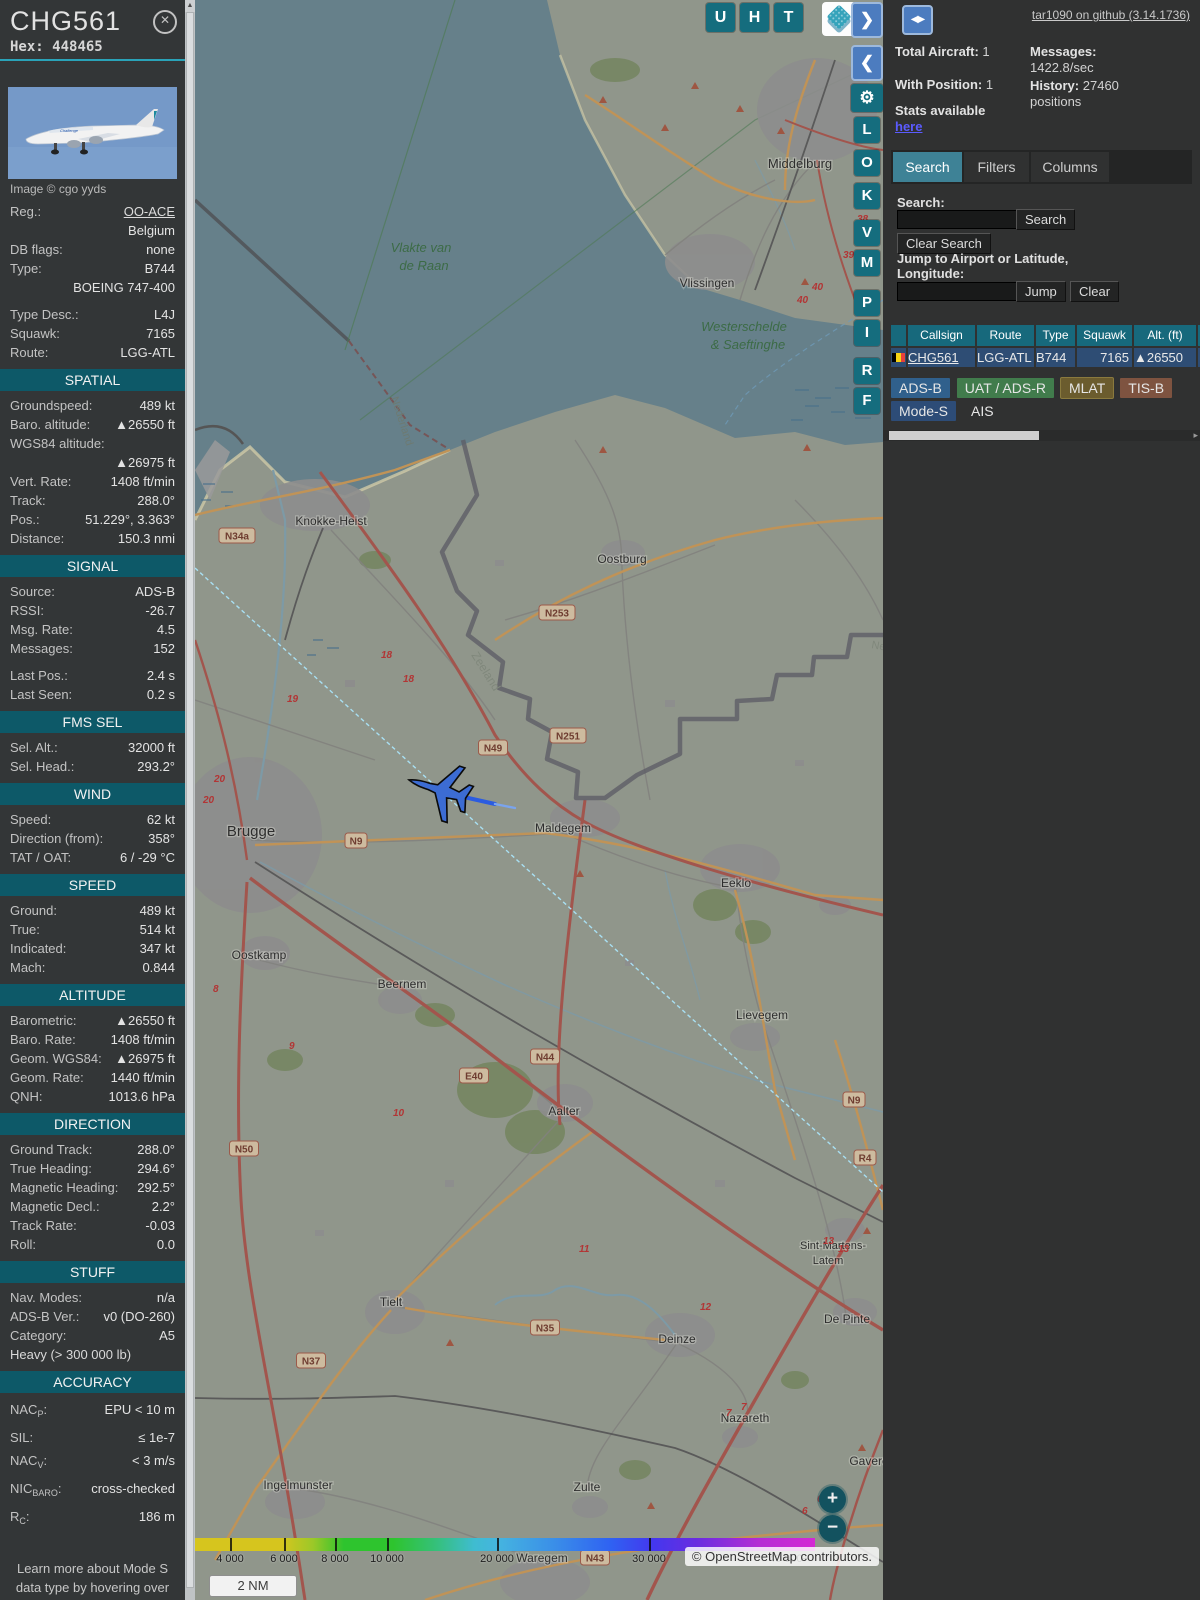 The width and height of the screenshot is (1200, 1600). I want to click on close-icon: ✕, so click(165, 22).